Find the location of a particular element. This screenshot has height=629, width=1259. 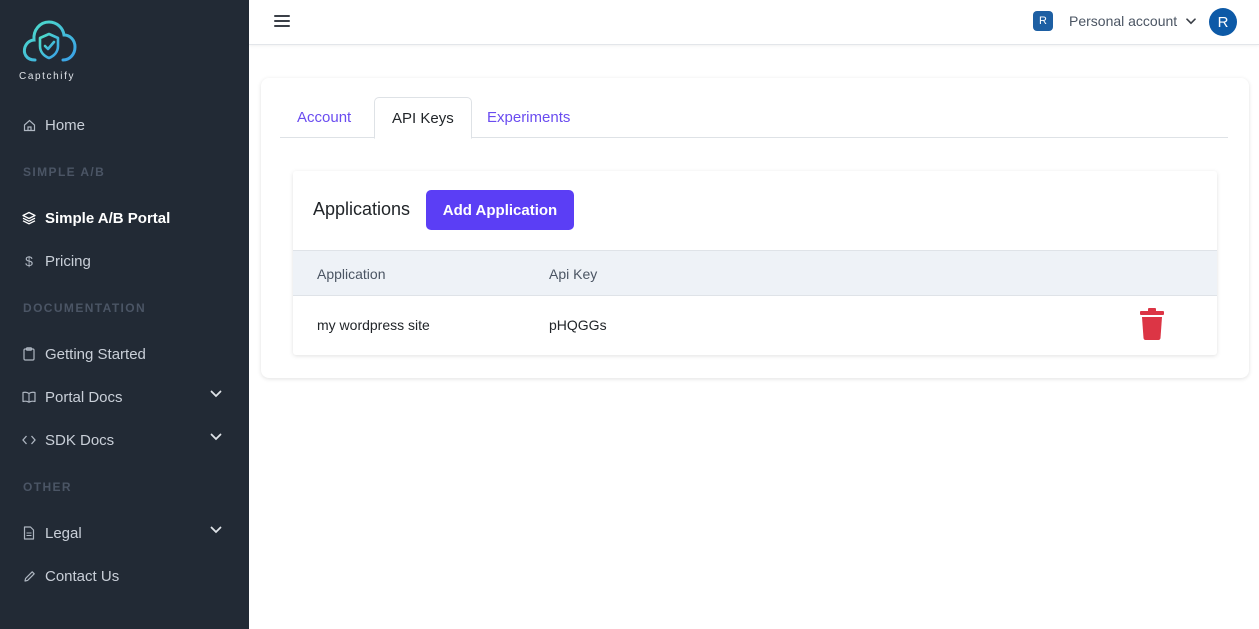

section-label-other: OTHER is located at coordinates (47, 487).